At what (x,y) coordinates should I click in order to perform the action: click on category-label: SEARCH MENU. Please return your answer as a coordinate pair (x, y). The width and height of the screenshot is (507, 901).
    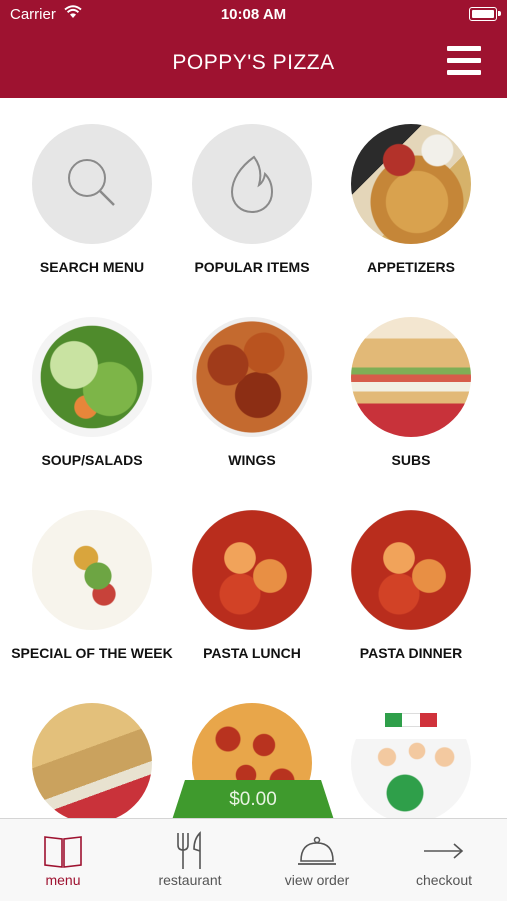
    Looking at the image, I should click on (92, 267).